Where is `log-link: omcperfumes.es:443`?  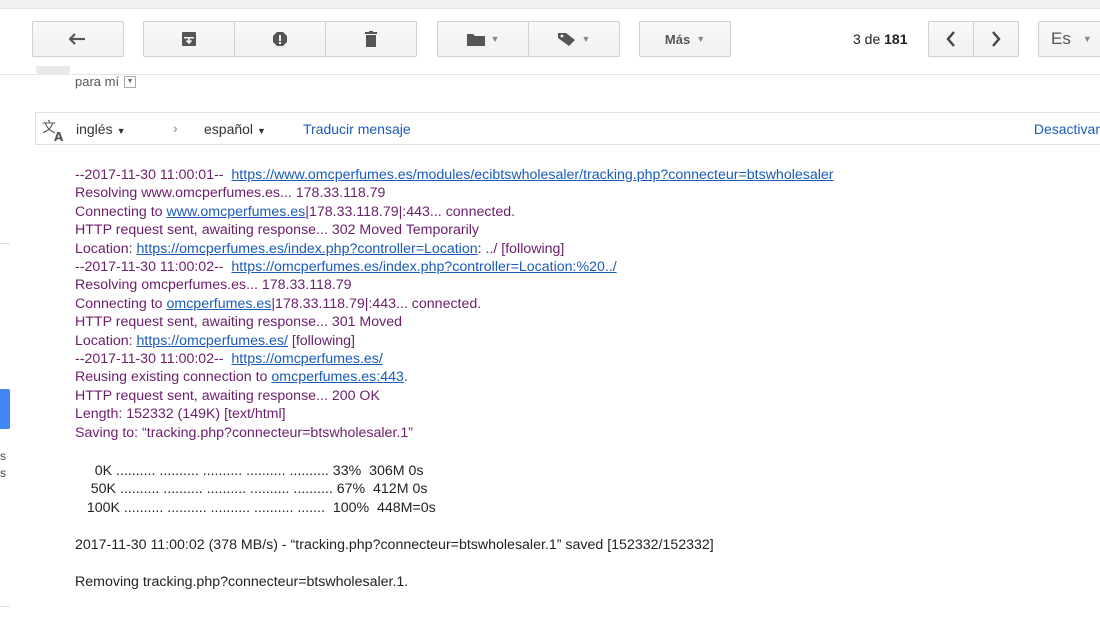 log-link: omcperfumes.es:443 is located at coordinates (337, 377).